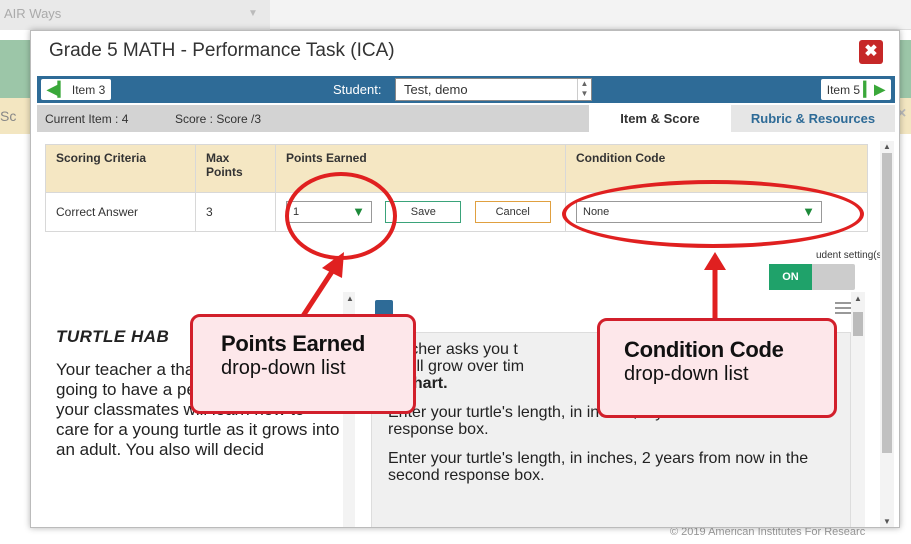 The height and width of the screenshot is (544, 911). I want to click on points-earned-callout: Points Earned drop-down list, so click(303, 364).